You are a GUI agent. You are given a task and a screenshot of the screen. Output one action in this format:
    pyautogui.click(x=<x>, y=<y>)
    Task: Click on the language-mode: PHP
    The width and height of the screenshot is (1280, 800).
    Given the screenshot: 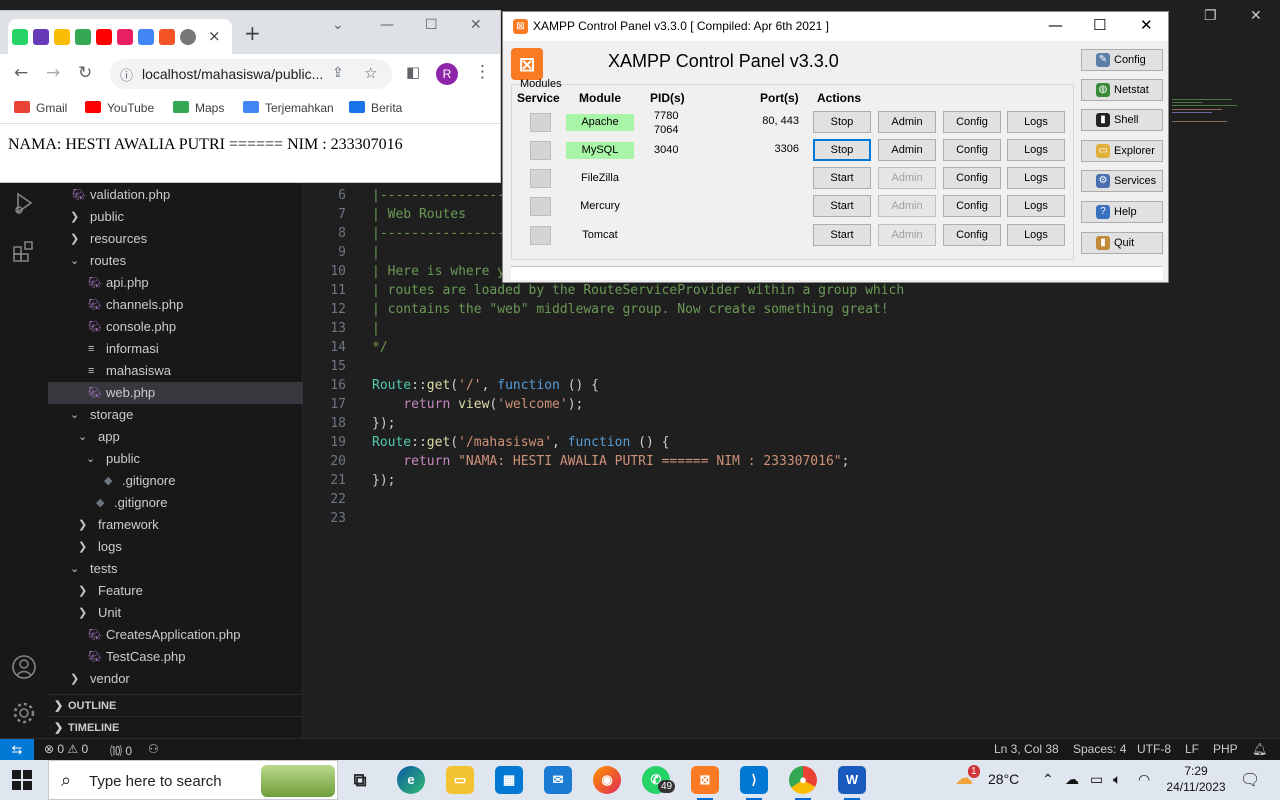 What is the action you would take?
    pyautogui.click(x=1225, y=749)
    